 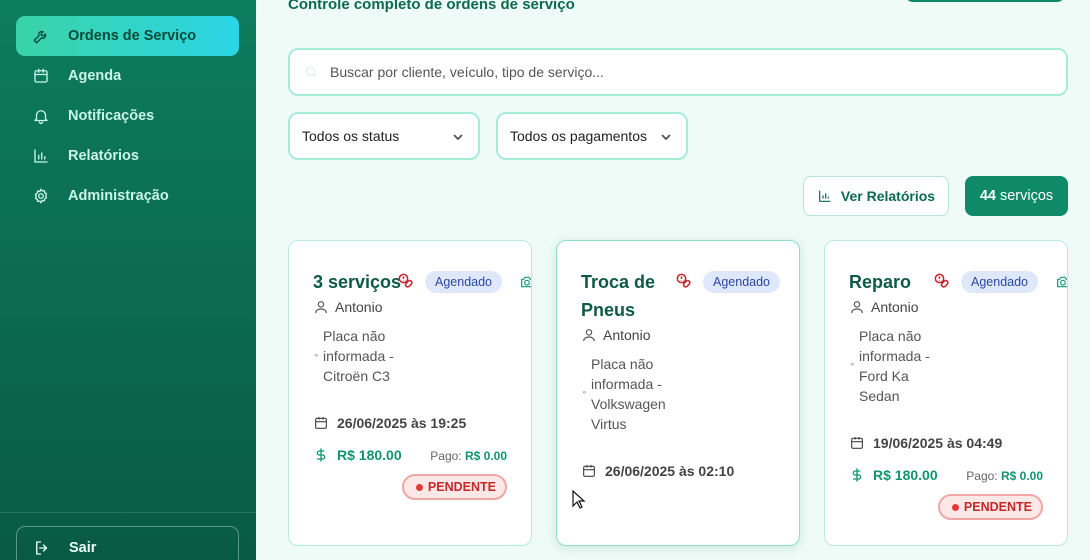 I want to click on sidebar-item-administracao: Administração, so click(x=127, y=196).